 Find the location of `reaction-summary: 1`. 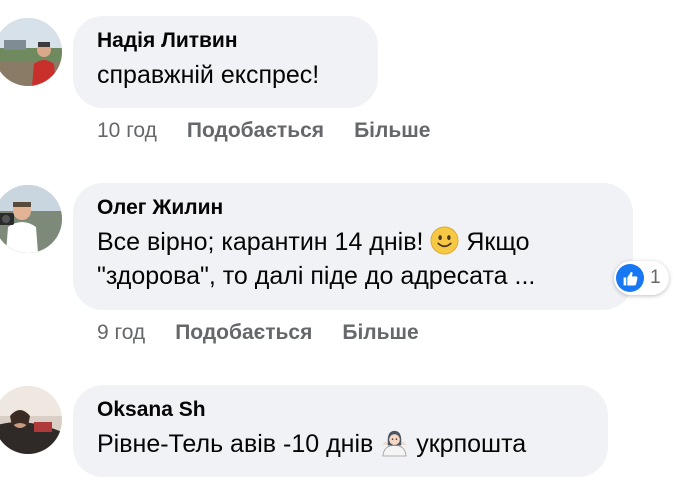

reaction-summary: 1 is located at coordinates (641, 278).